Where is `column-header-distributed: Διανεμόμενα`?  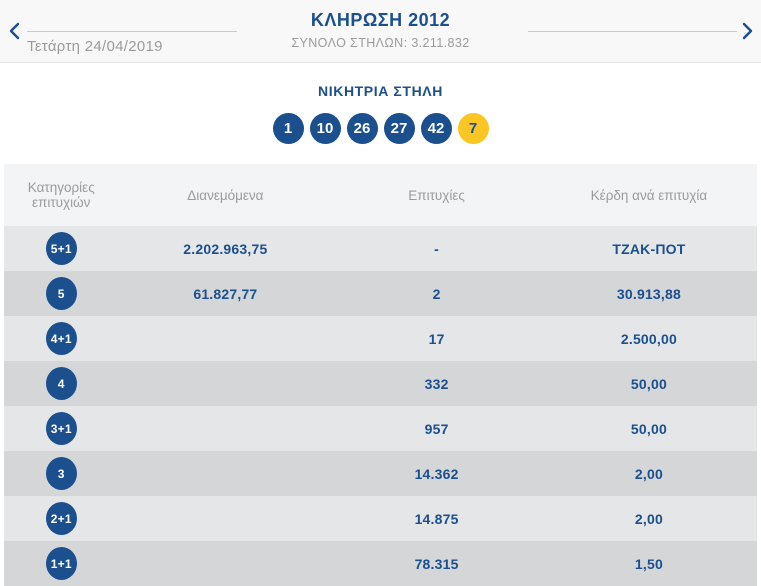 column-header-distributed: Διανεμόμενα is located at coordinates (225, 195).